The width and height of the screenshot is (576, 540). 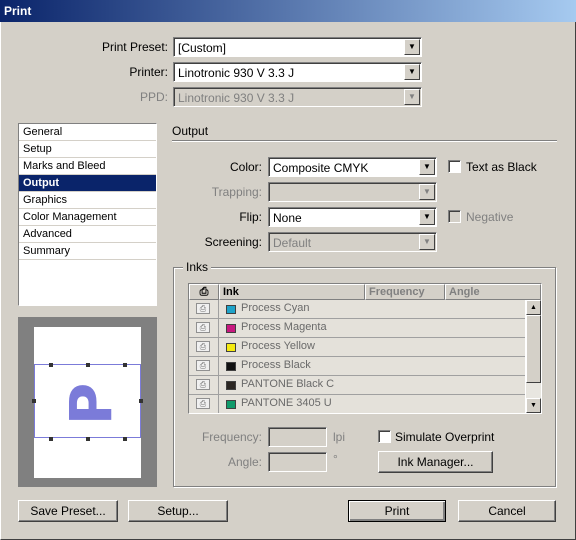 I want to click on sidebar-item-color-management: Color Management, so click(x=87, y=217).